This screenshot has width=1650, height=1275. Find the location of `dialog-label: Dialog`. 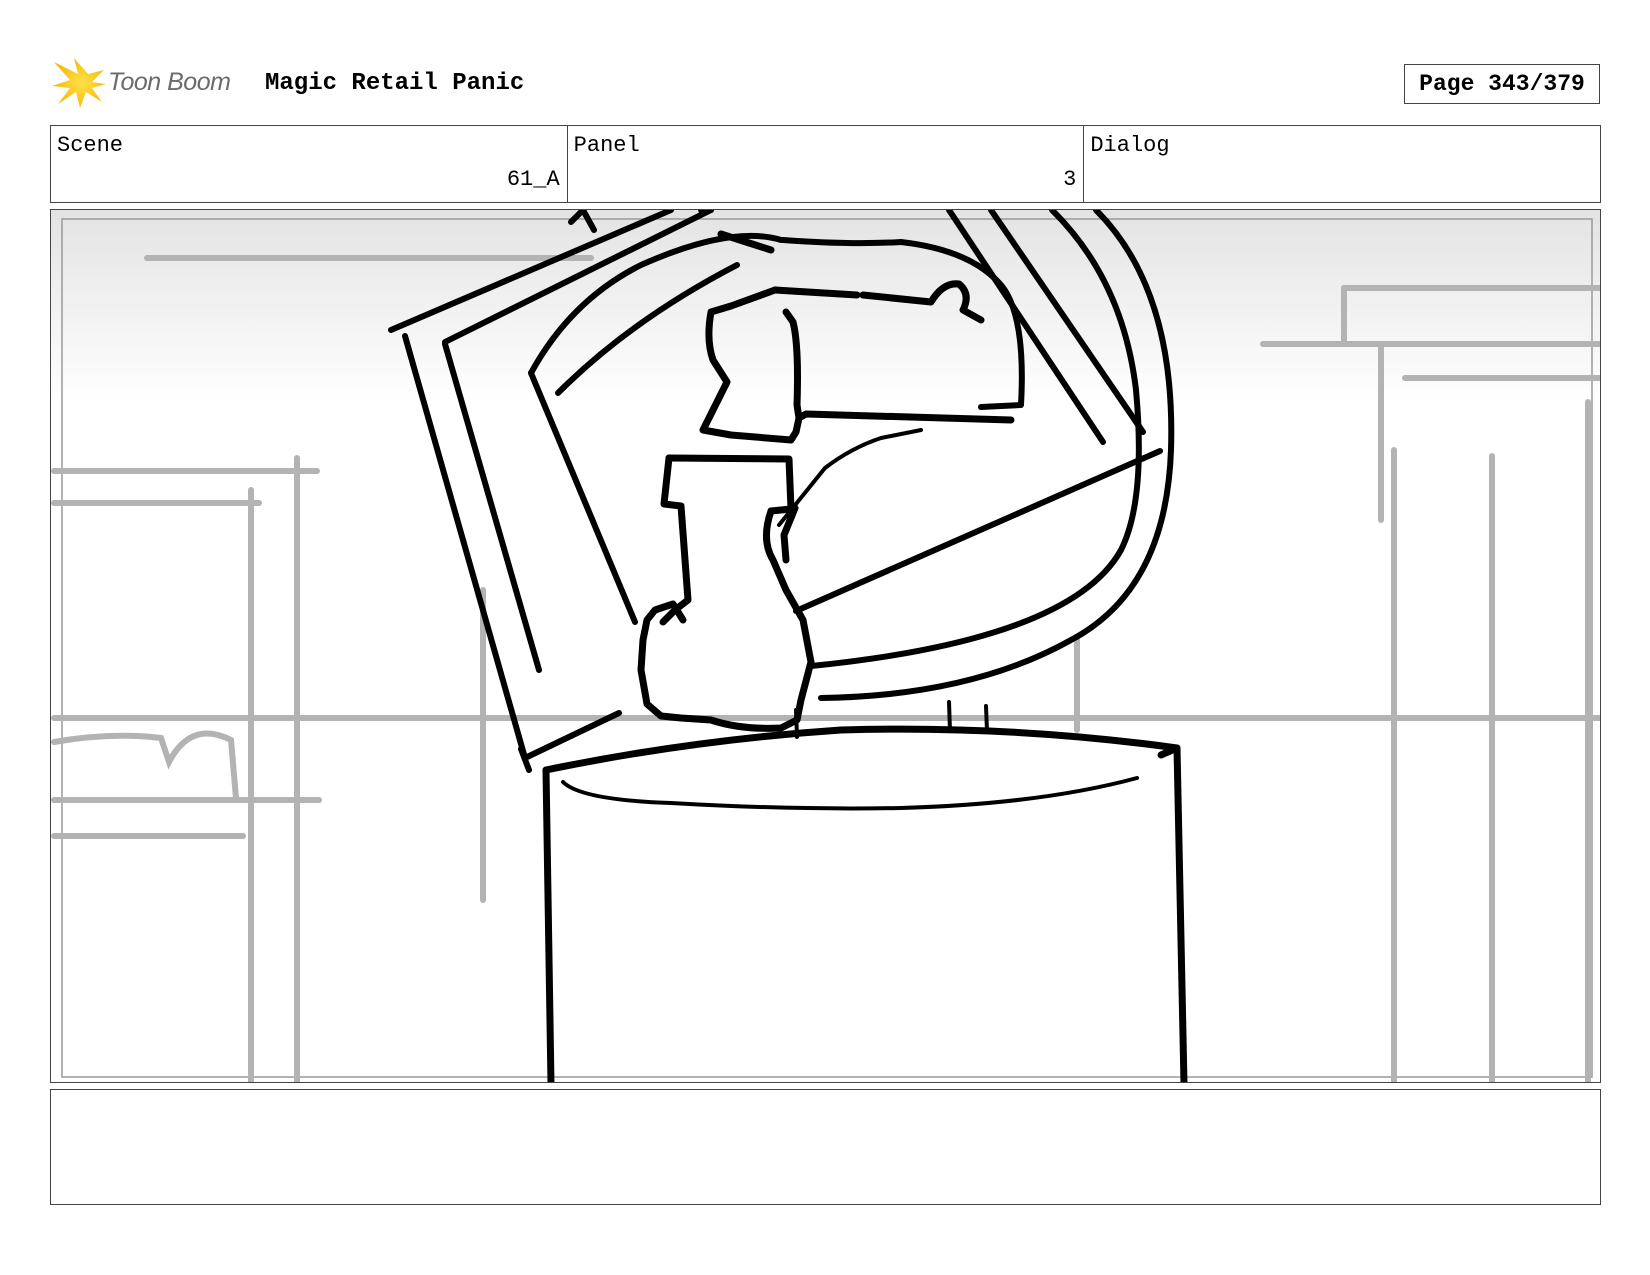

dialog-label: Dialog is located at coordinates (1130, 145).